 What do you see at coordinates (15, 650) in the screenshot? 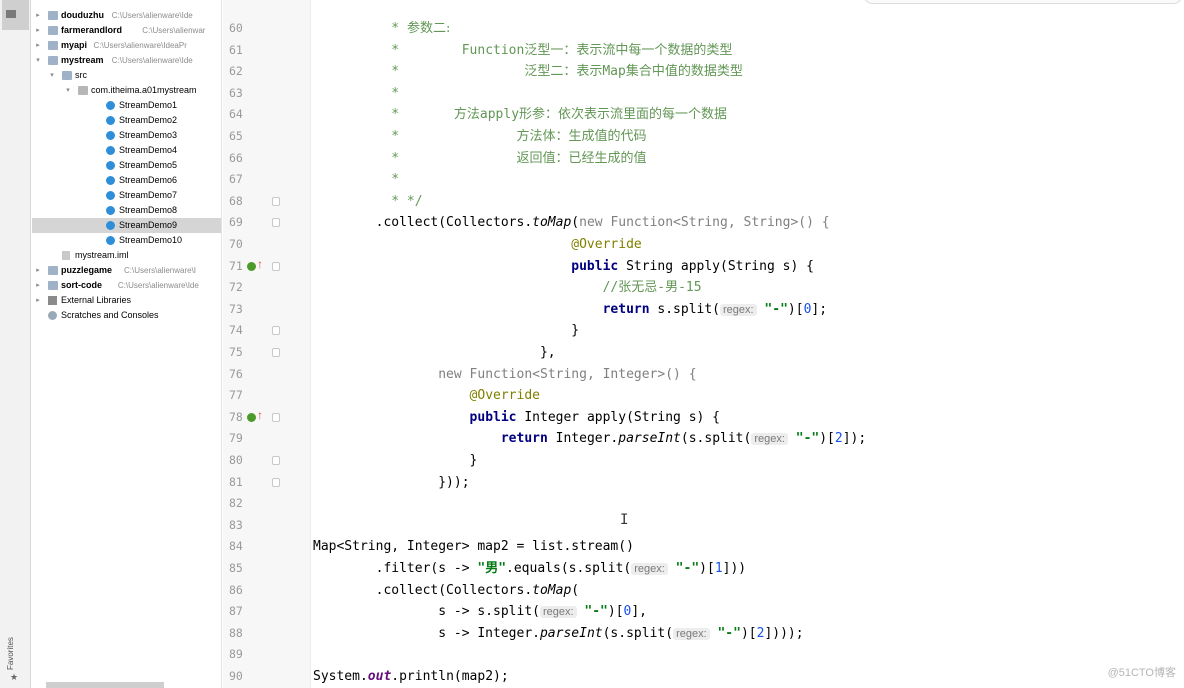
I see `favorites-tab: Favorites` at bounding box center [15, 650].